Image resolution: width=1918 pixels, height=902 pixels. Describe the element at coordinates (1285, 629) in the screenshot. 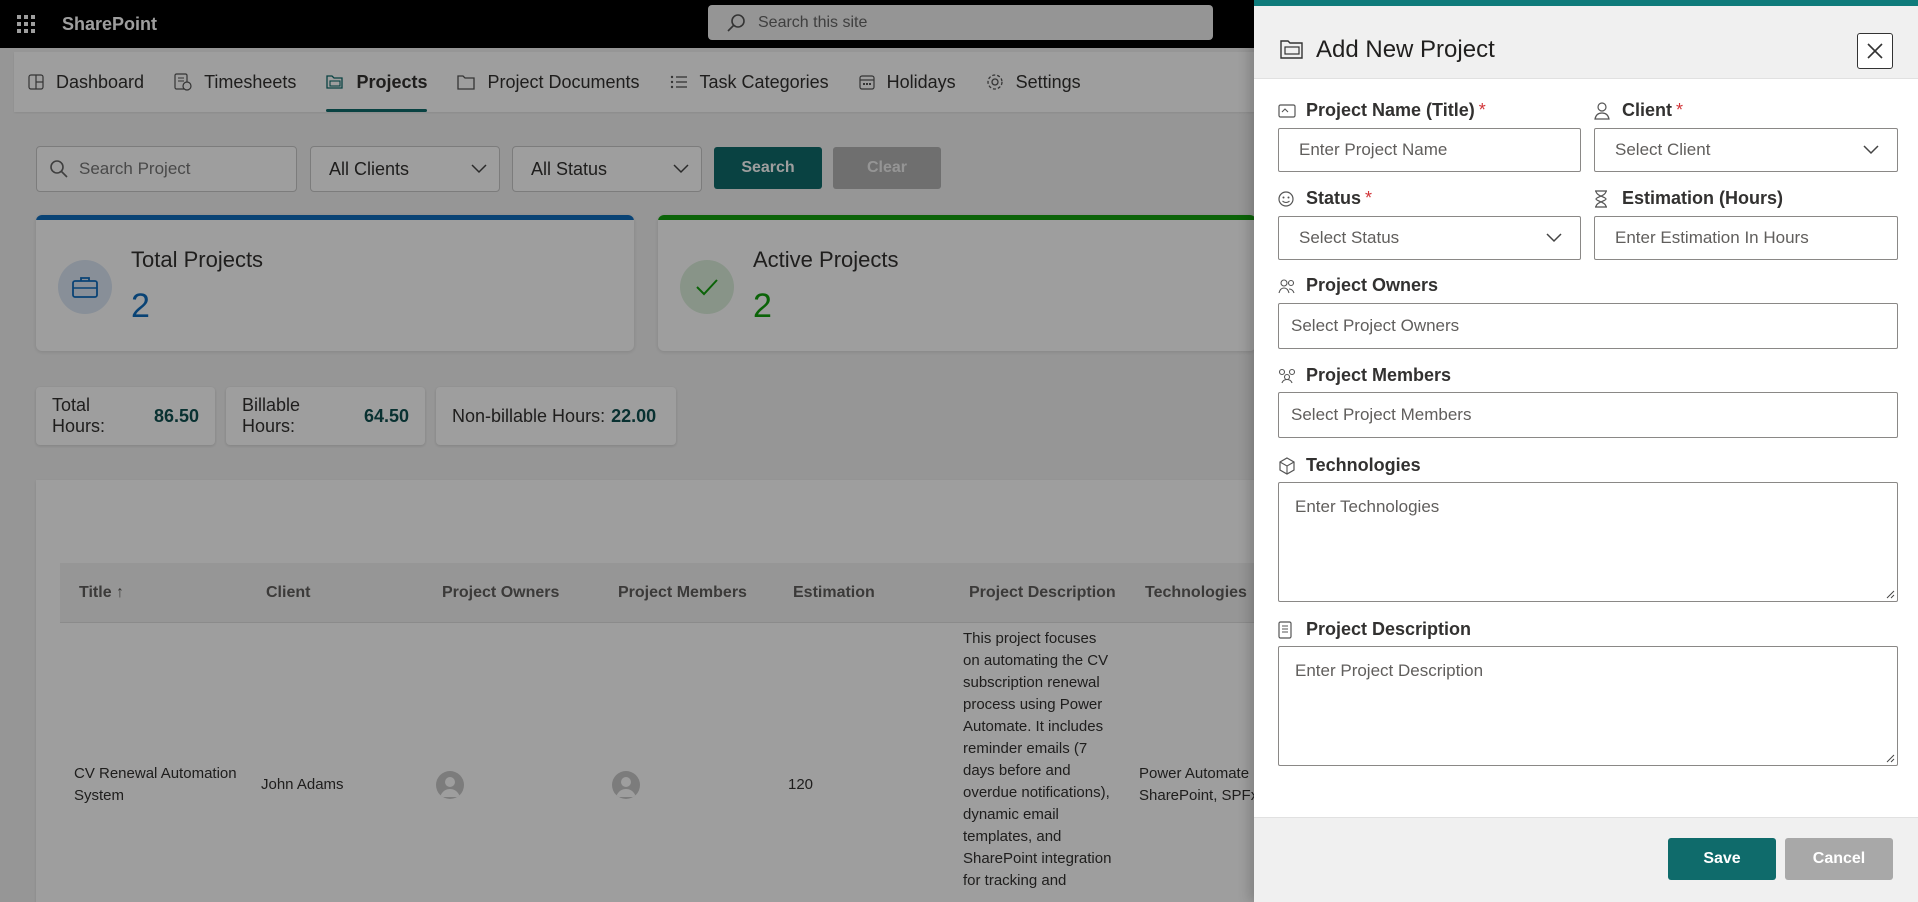

I see `document-icon` at that location.